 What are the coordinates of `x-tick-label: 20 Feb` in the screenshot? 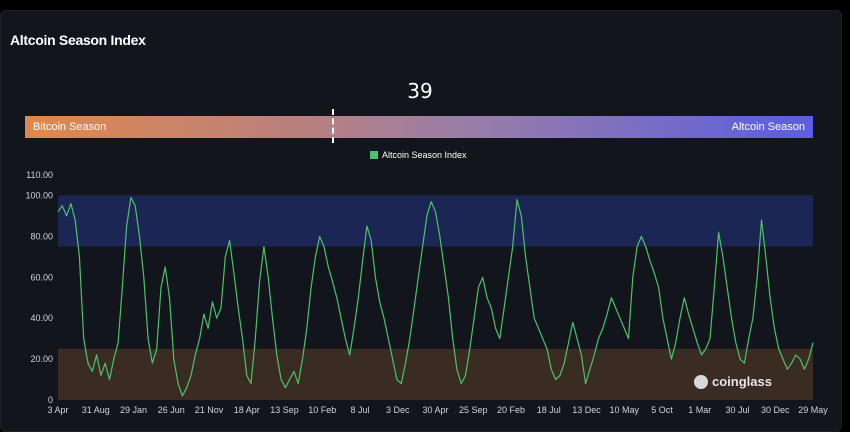 It's located at (511, 410).